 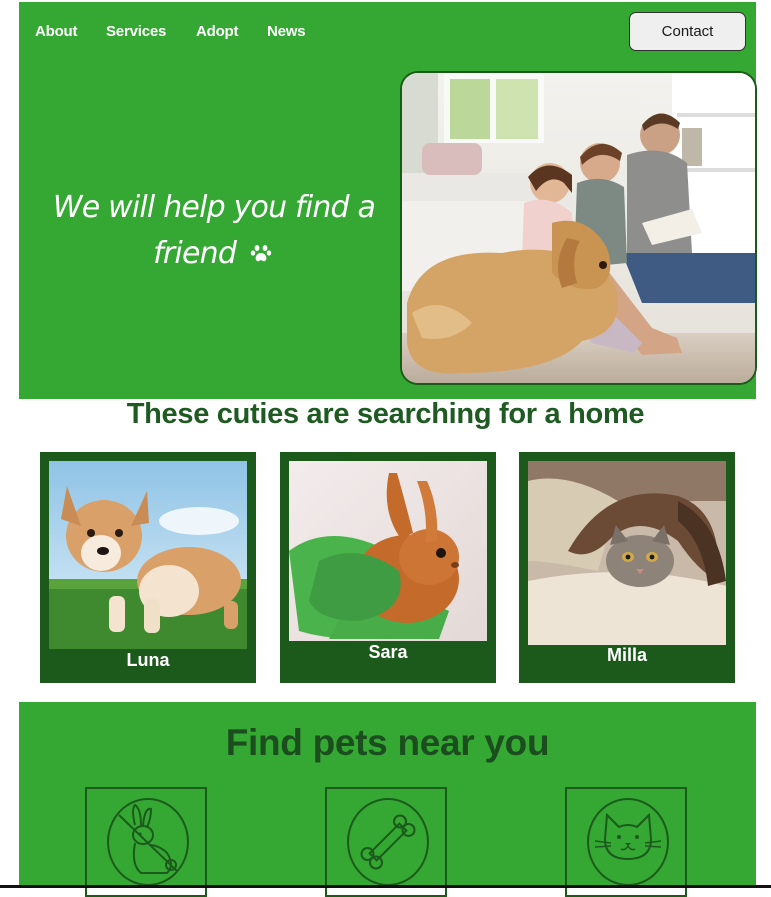 I want to click on corgi-illustration, so click(x=148, y=555).